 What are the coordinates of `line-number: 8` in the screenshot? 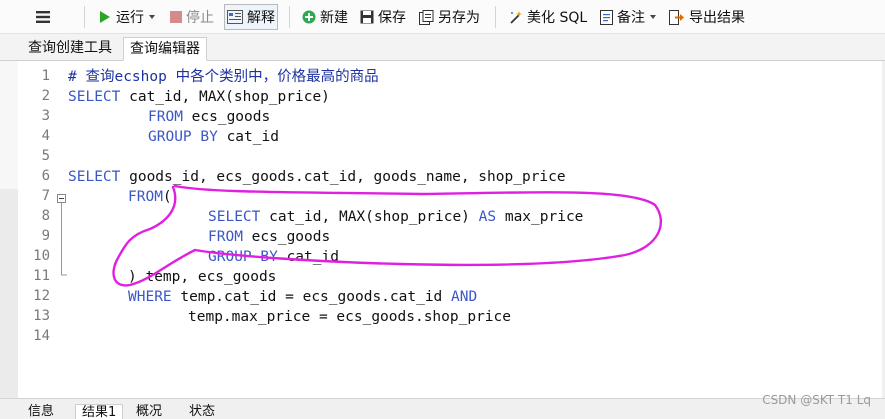 It's located at (45, 216).